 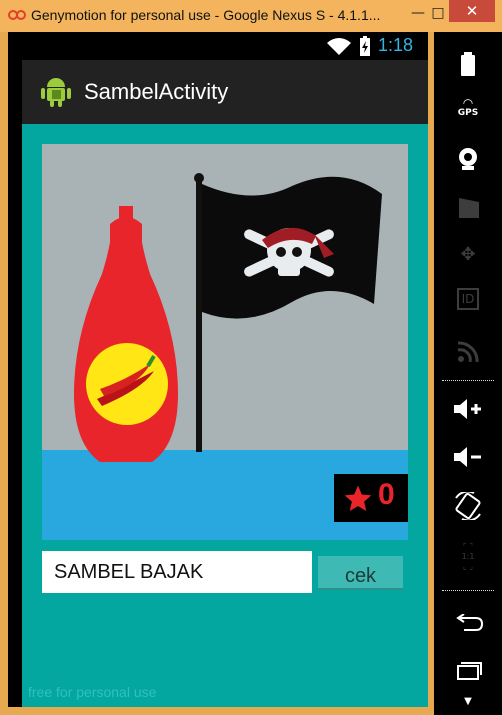 I want to click on emulator-sidebar: ◠ GPS ✥ ID ⌜ ⌝ 1:1 ⌞ ⌟ ▼, so click(x=468, y=373).